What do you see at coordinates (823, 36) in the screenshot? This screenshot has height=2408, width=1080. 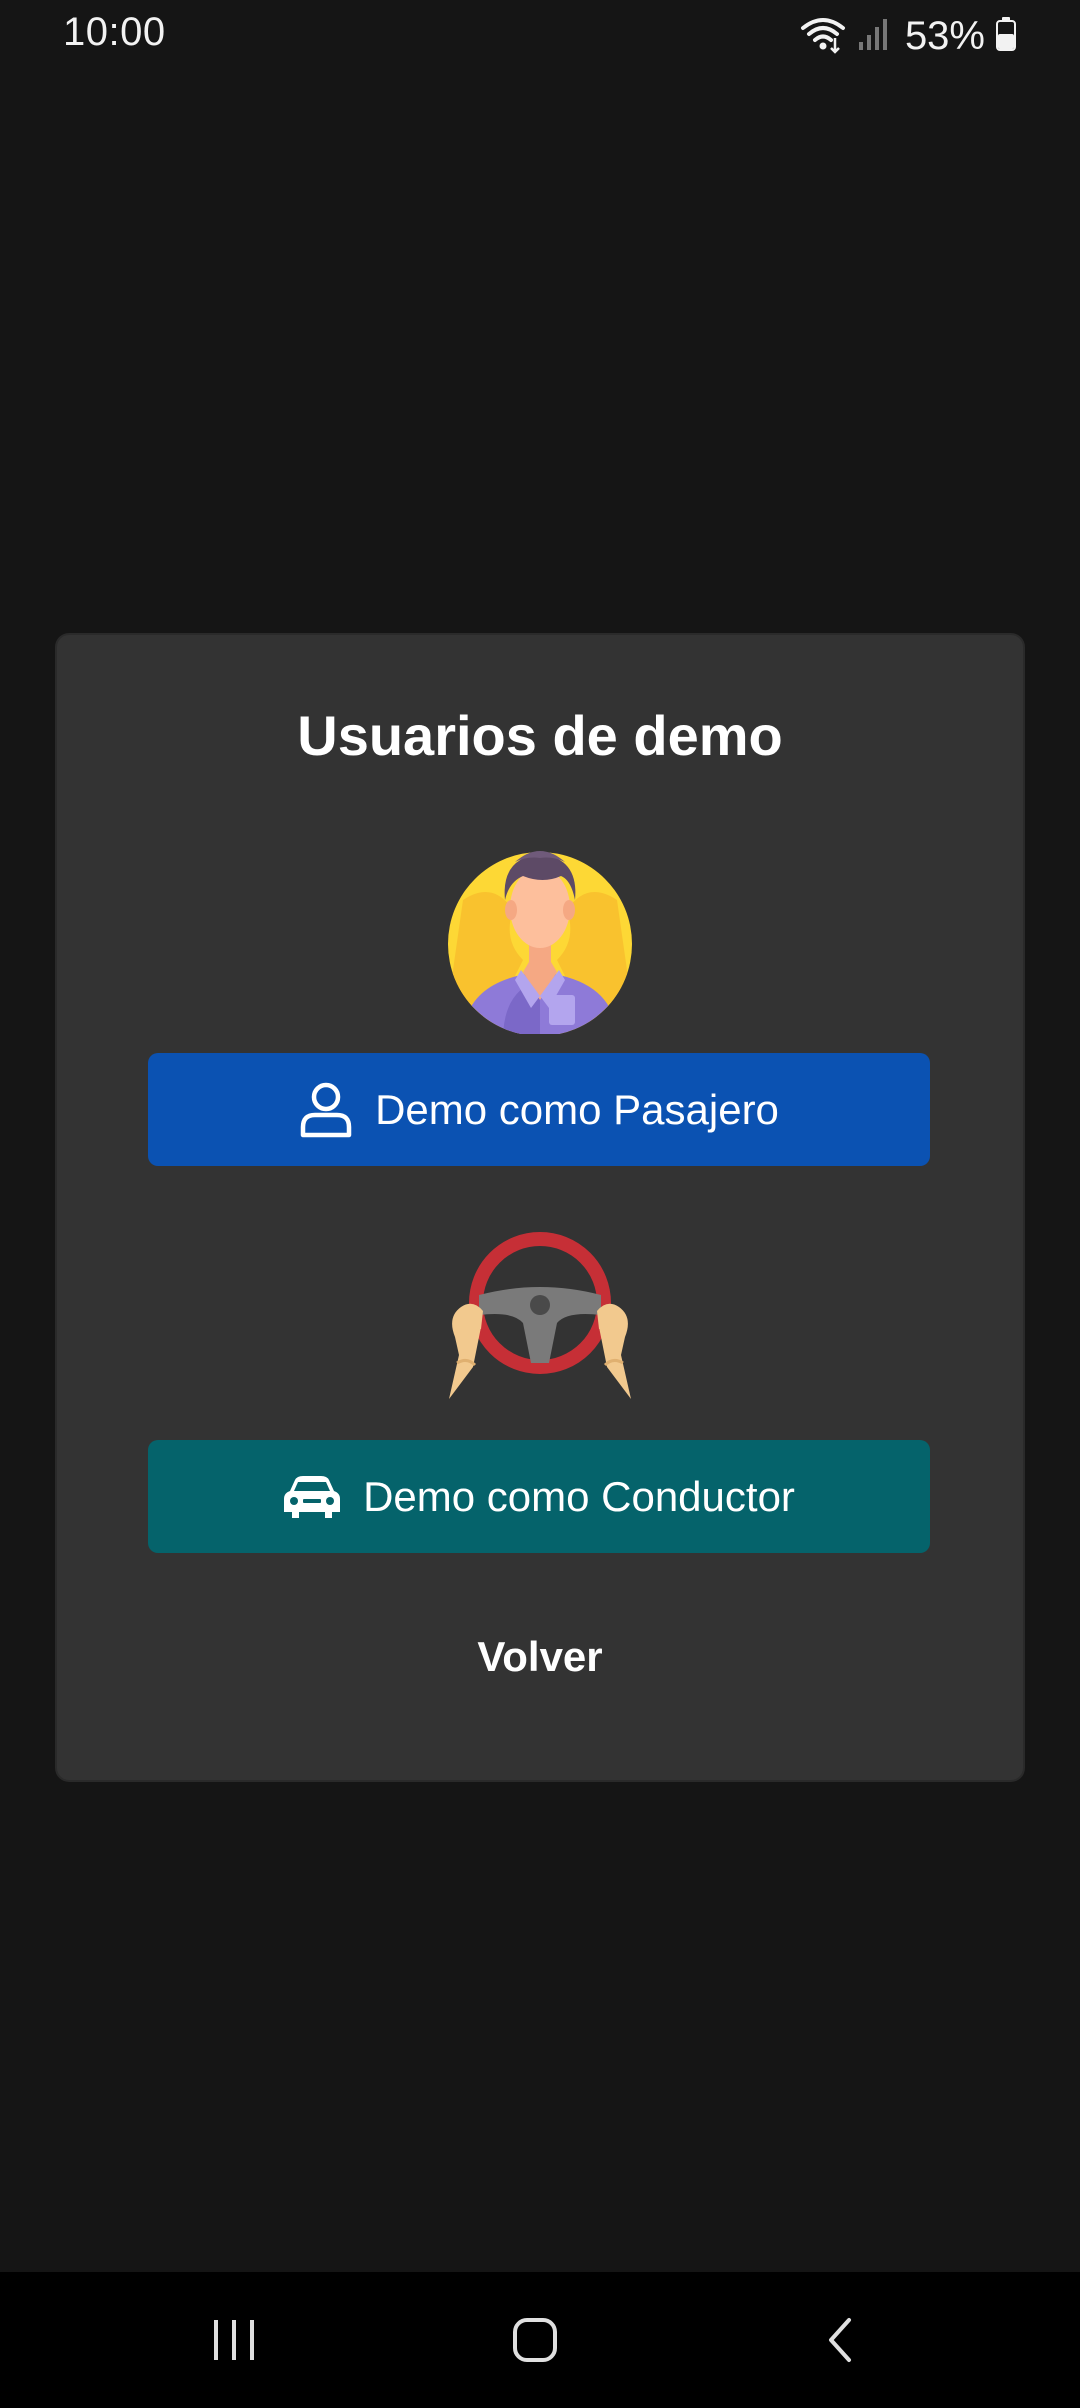 I see `wifi-icon` at bounding box center [823, 36].